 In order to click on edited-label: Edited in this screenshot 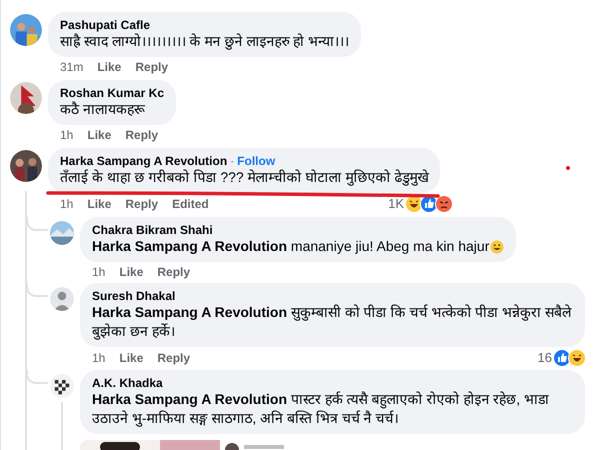, I will do `click(190, 204)`.